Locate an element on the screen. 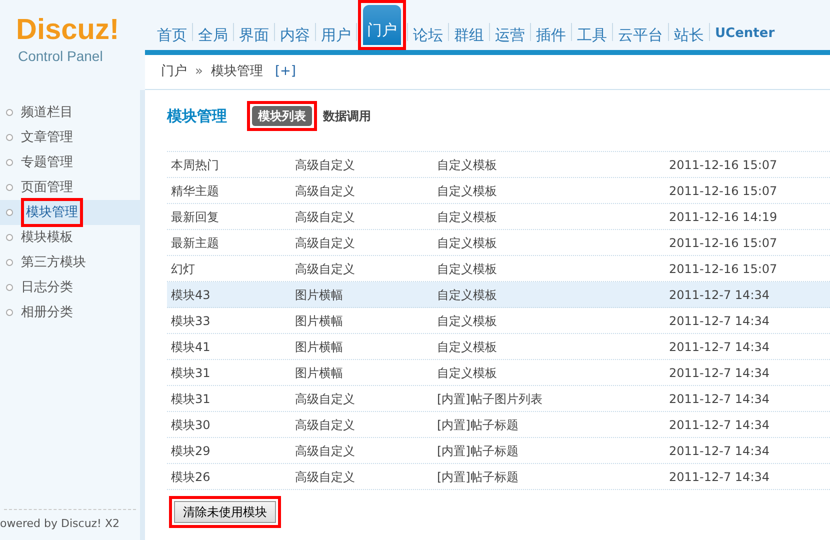  sub-tab: 模块列表 is located at coordinates (282, 116).